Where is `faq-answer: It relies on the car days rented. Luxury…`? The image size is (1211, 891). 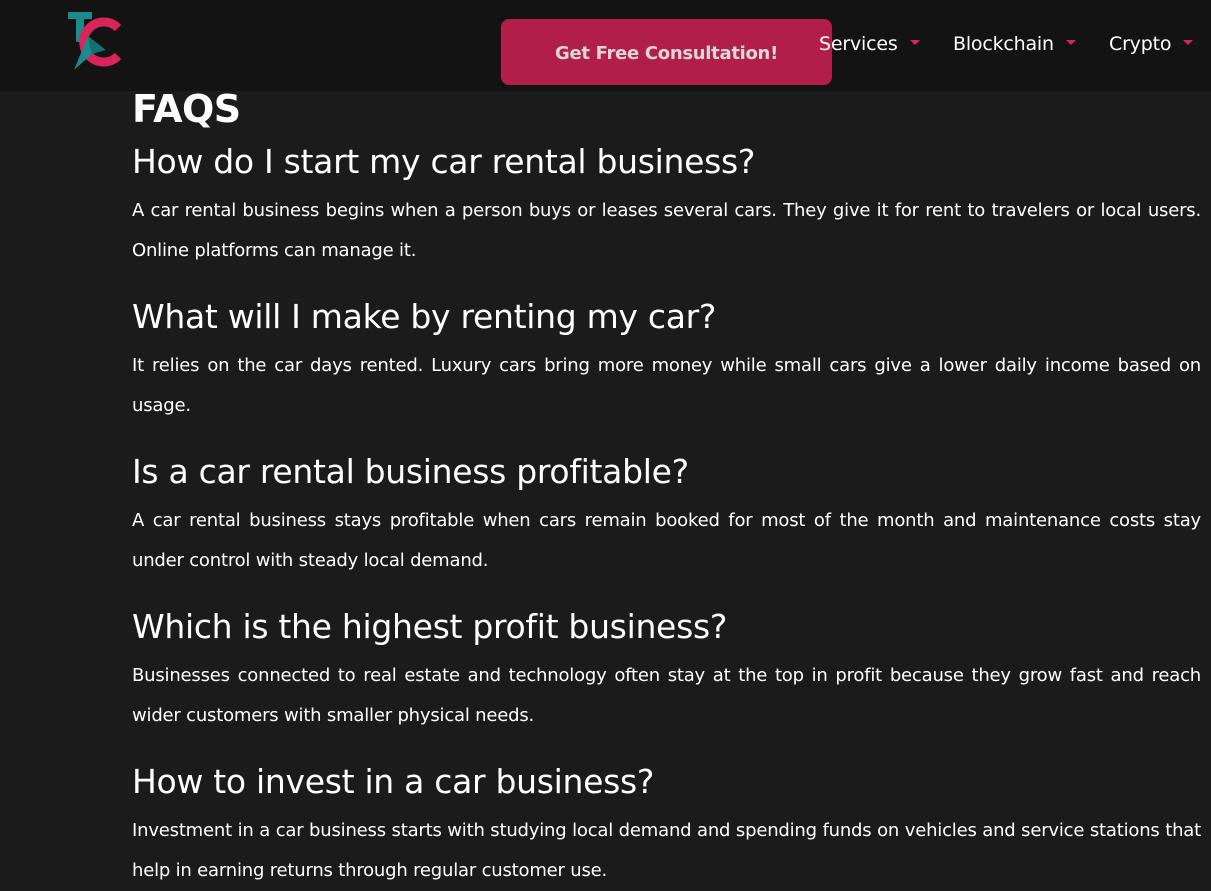
faq-answer: It relies on the car days rented. Luxury… is located at coordinates (666, 385).